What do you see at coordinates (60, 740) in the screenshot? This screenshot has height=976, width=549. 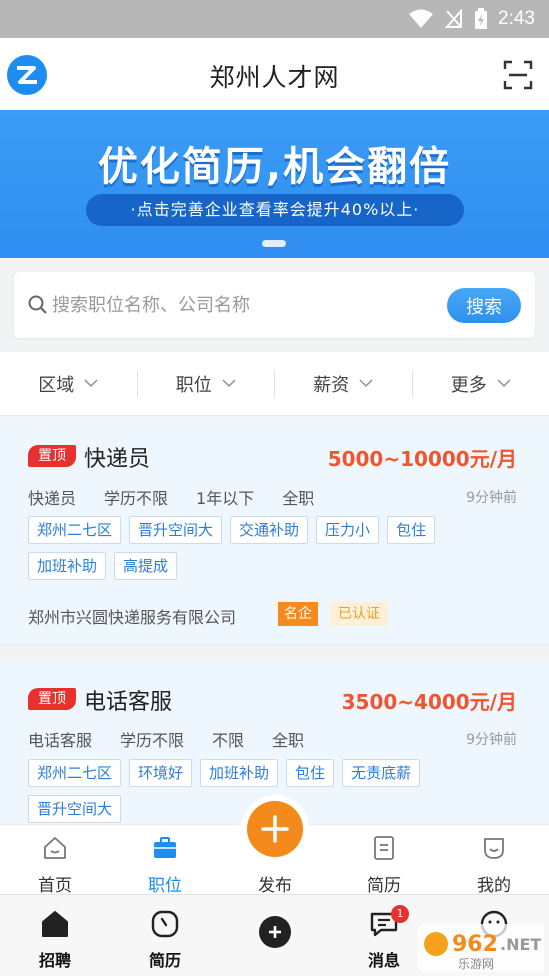 I see `job-category: 电话客服` at bounding box center [60, 740].